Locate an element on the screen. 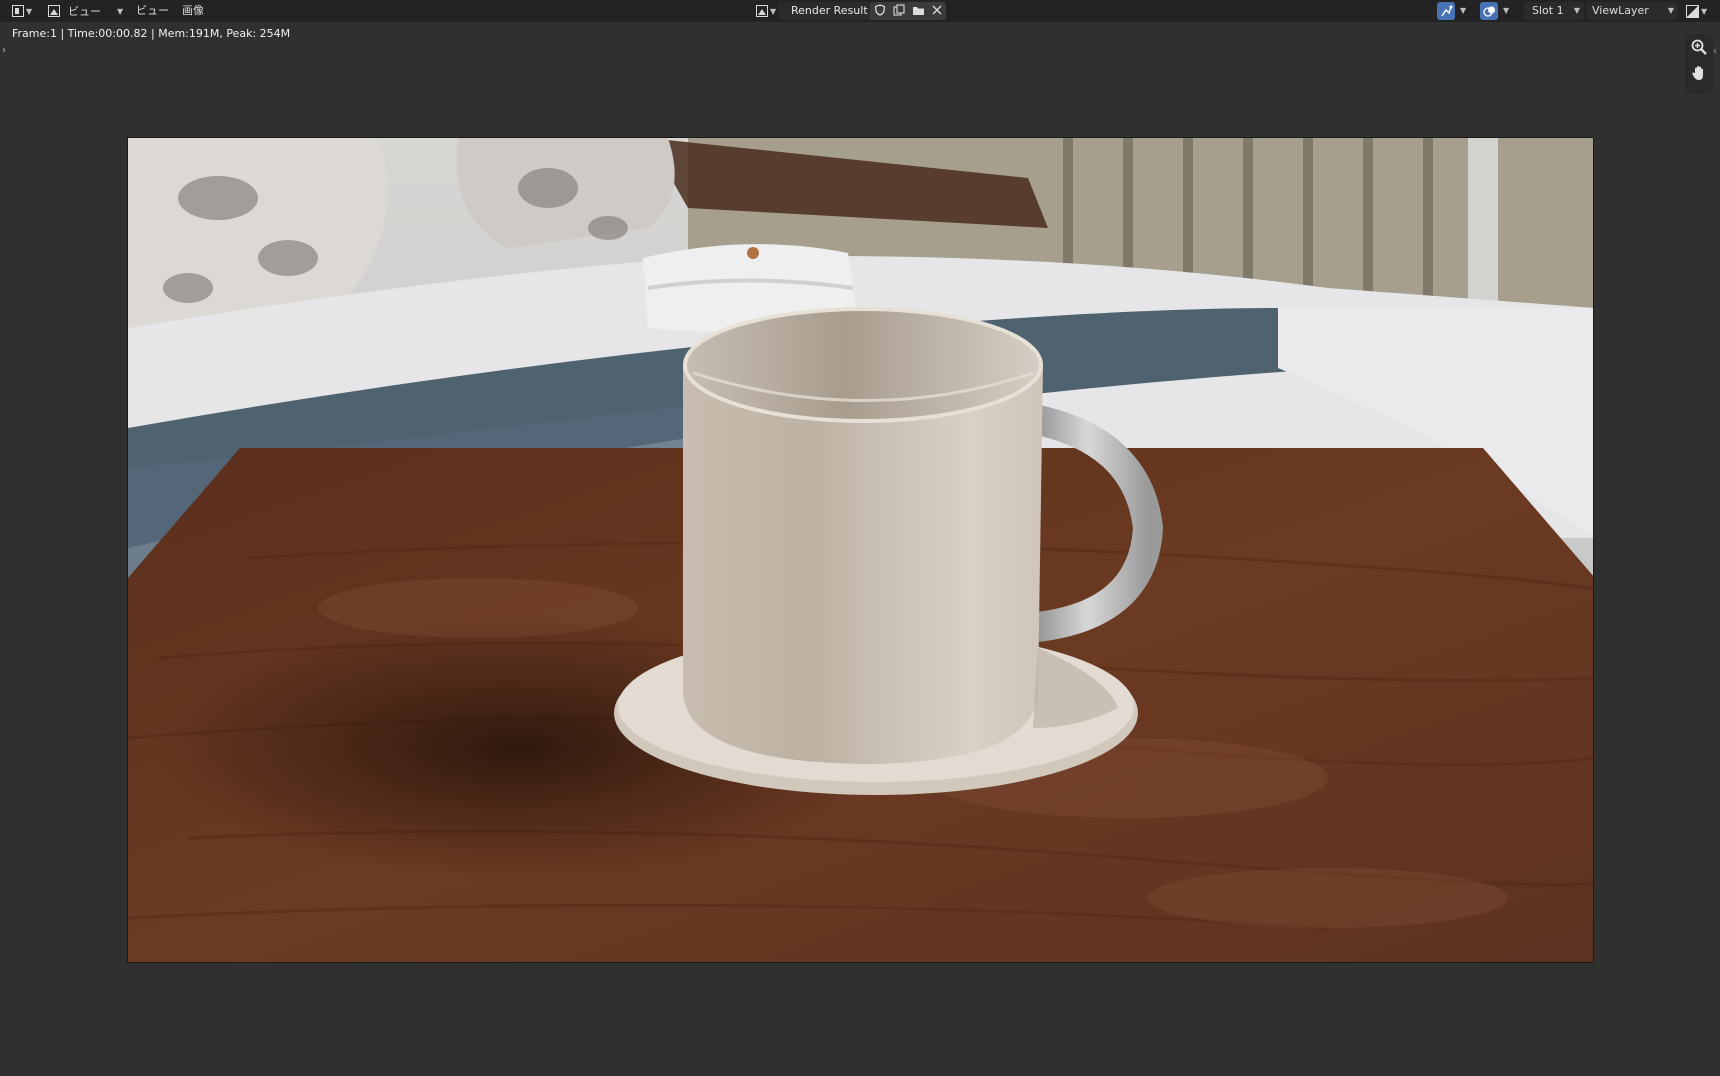 Image resolution: width=1720 pixels, height=1076 pixels. chevron-left-icon: ‹ is located at coordinates (1715, 51).